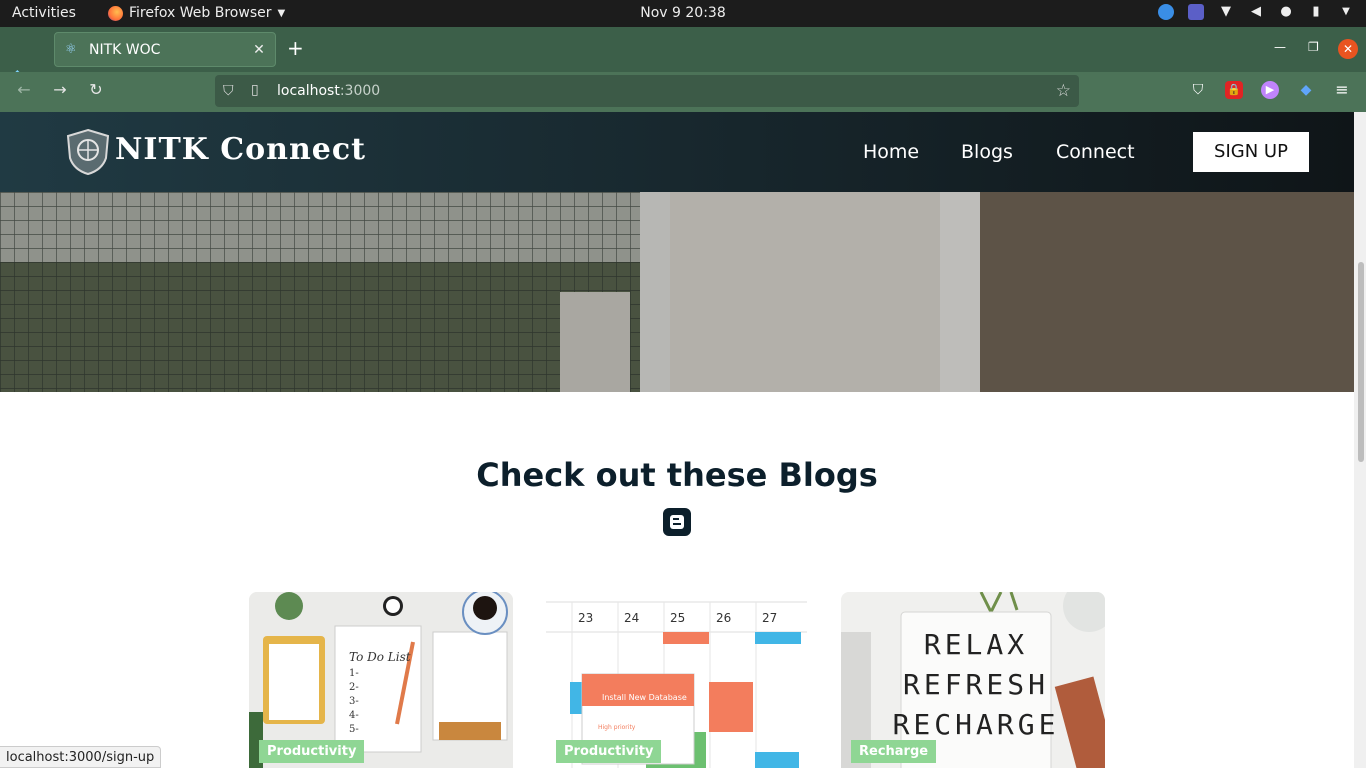 The image size is (1366, 768). Describe the element at coordinates (24, 89) in the screenshot. I see `back-button: ←` at that location.